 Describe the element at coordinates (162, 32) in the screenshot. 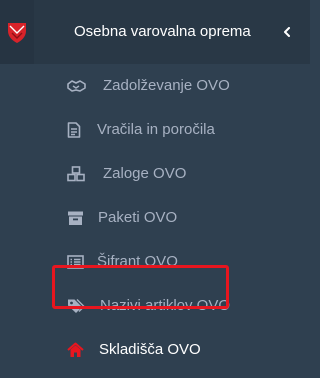

I see `section-title: Osebna varovalna oprema` at that location.